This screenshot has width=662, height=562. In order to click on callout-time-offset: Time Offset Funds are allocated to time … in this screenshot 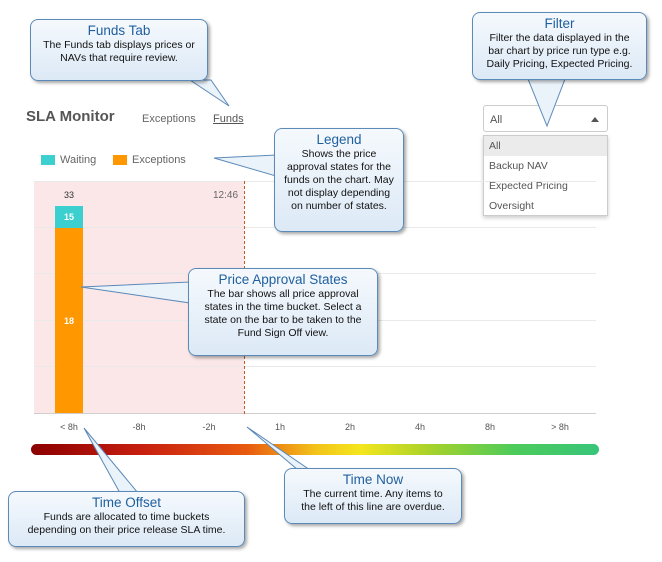, I will do `click(126, 519)`.